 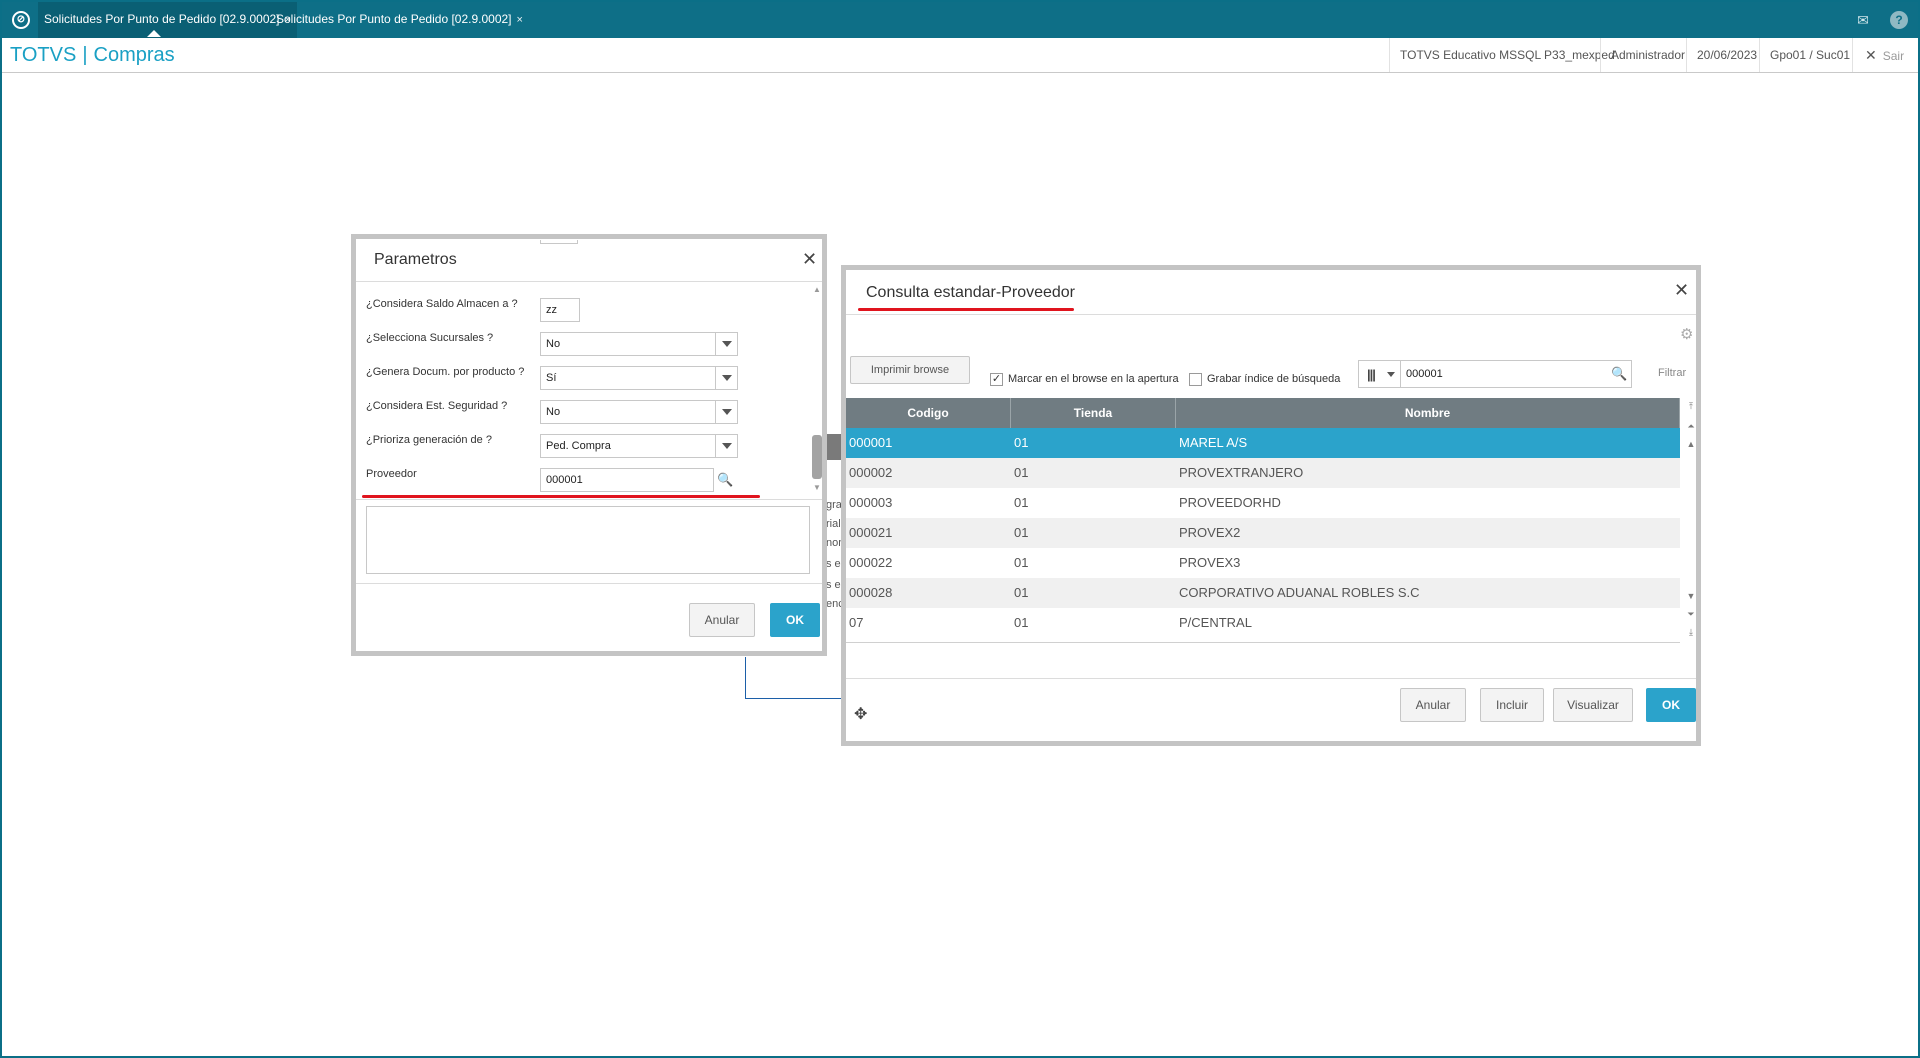 I want to click on field-label: ¿Considera Saldo Almacen a ?, so click(x=442, y=304).